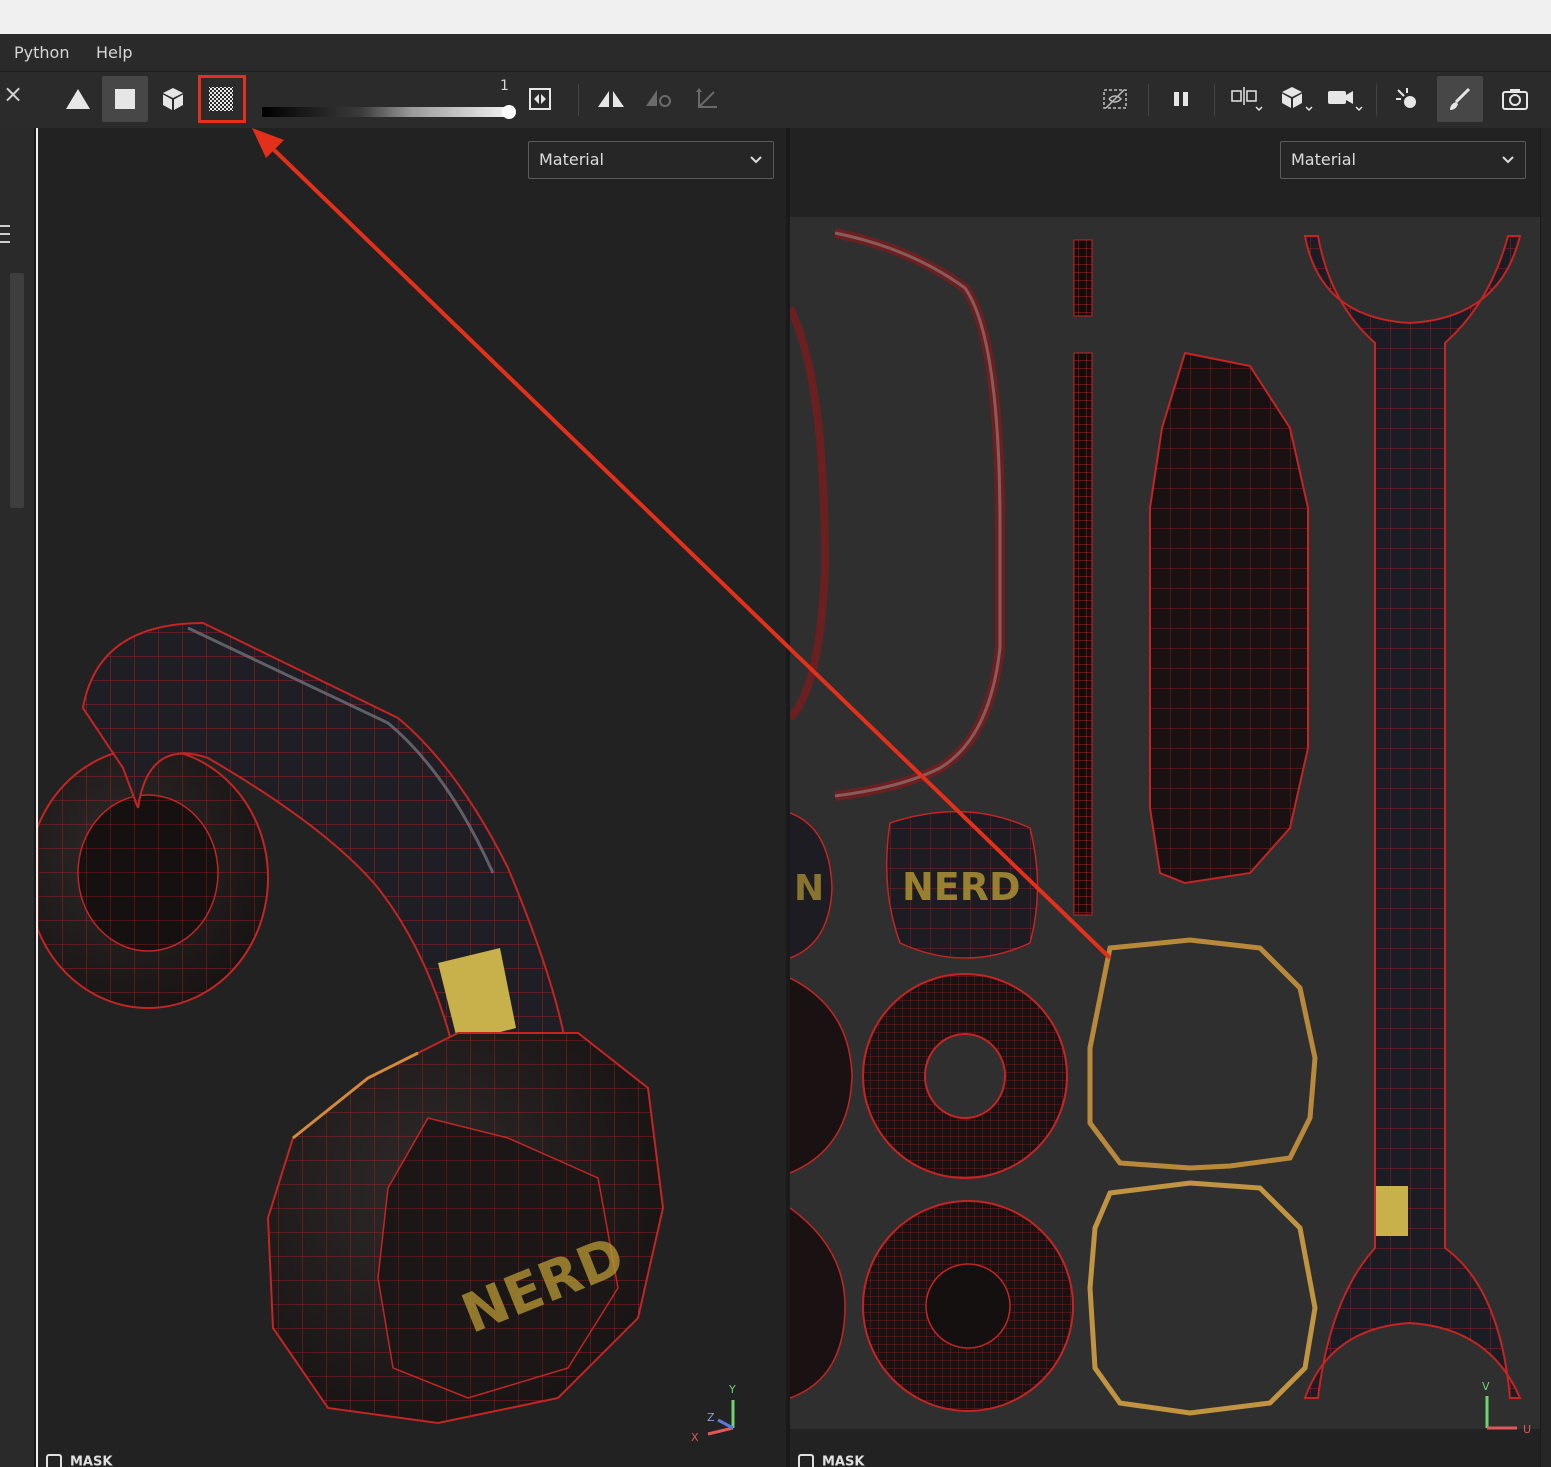 The width and height of the screenshot is (1551, 1467). I want to click on uv-gold-ring-top, so click(1202, 1054).